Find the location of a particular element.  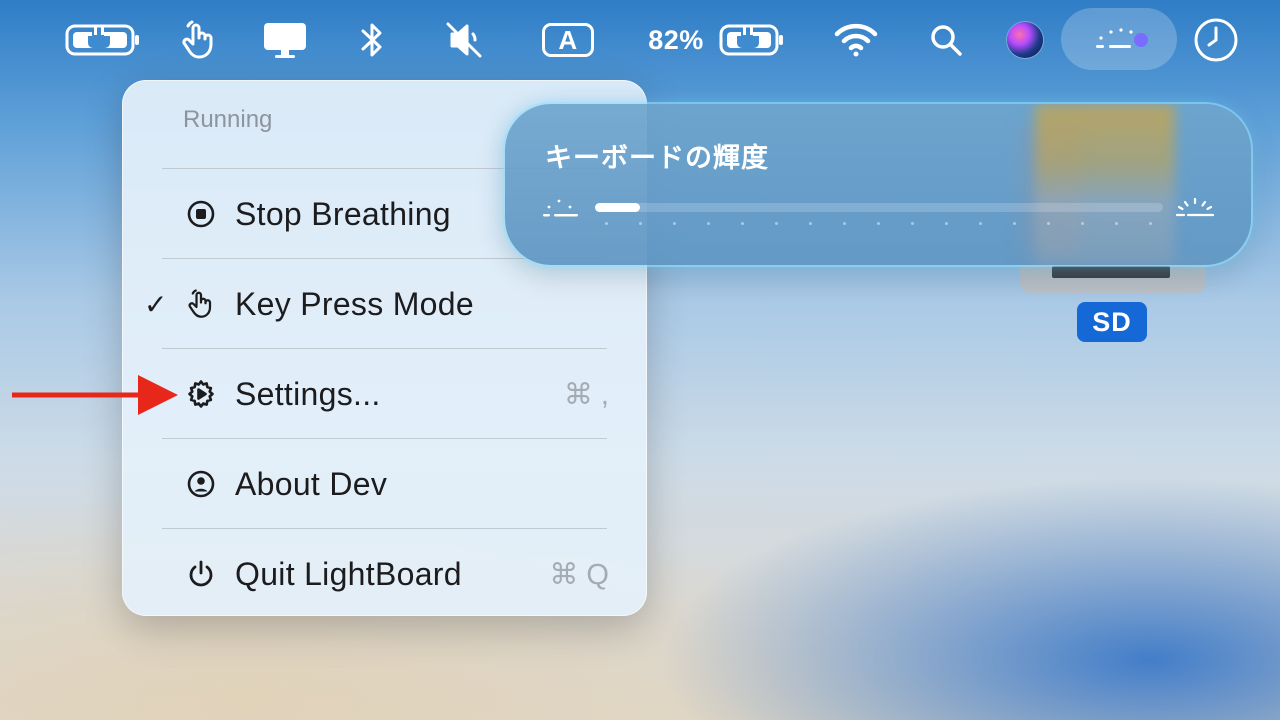

menu-item-key-press-mode: ✓ Key Press Mode is located at coordinates (384, 304).